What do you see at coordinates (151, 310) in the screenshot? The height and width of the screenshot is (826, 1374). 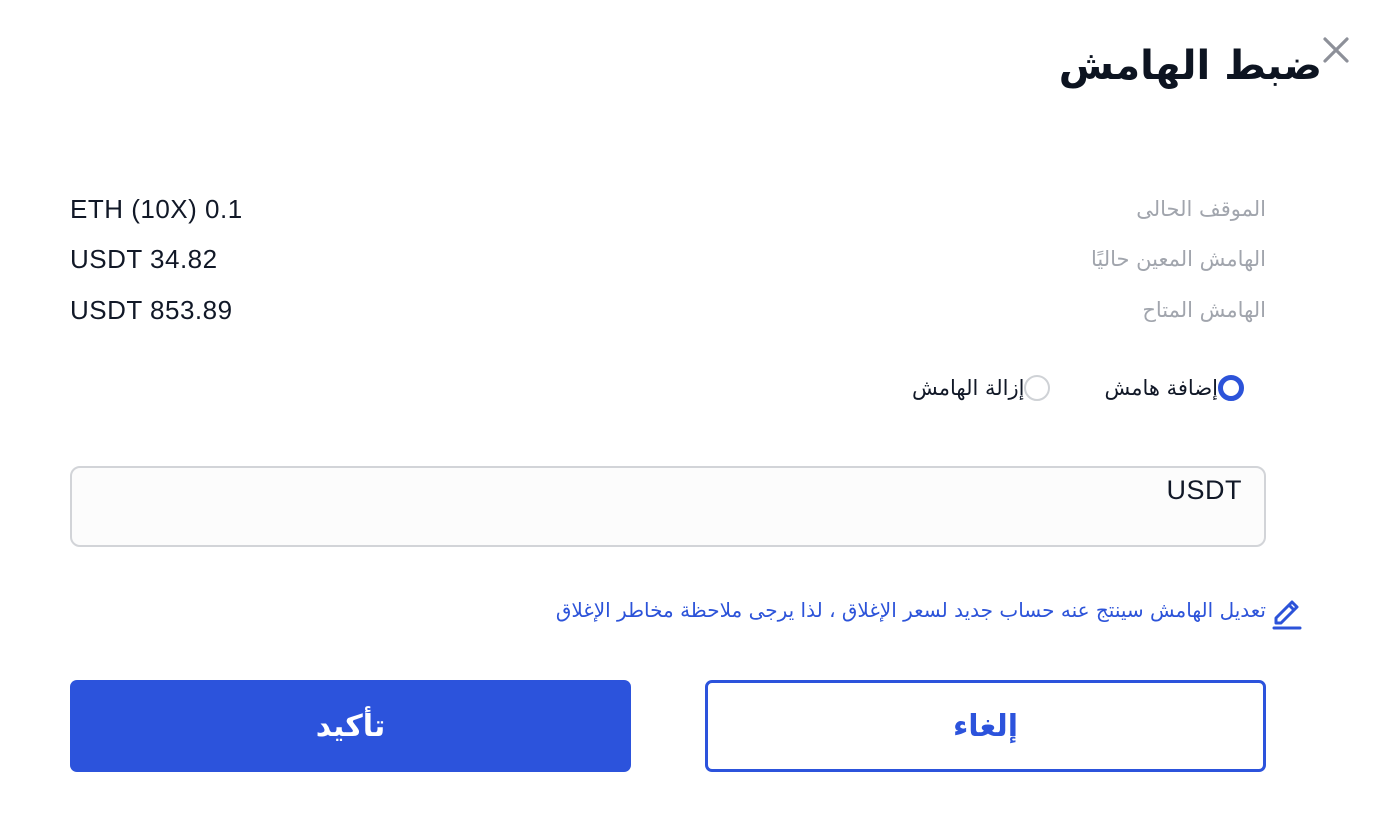 I see `available-margin-value: USDT 853.89` at bounding box center [151, 310].